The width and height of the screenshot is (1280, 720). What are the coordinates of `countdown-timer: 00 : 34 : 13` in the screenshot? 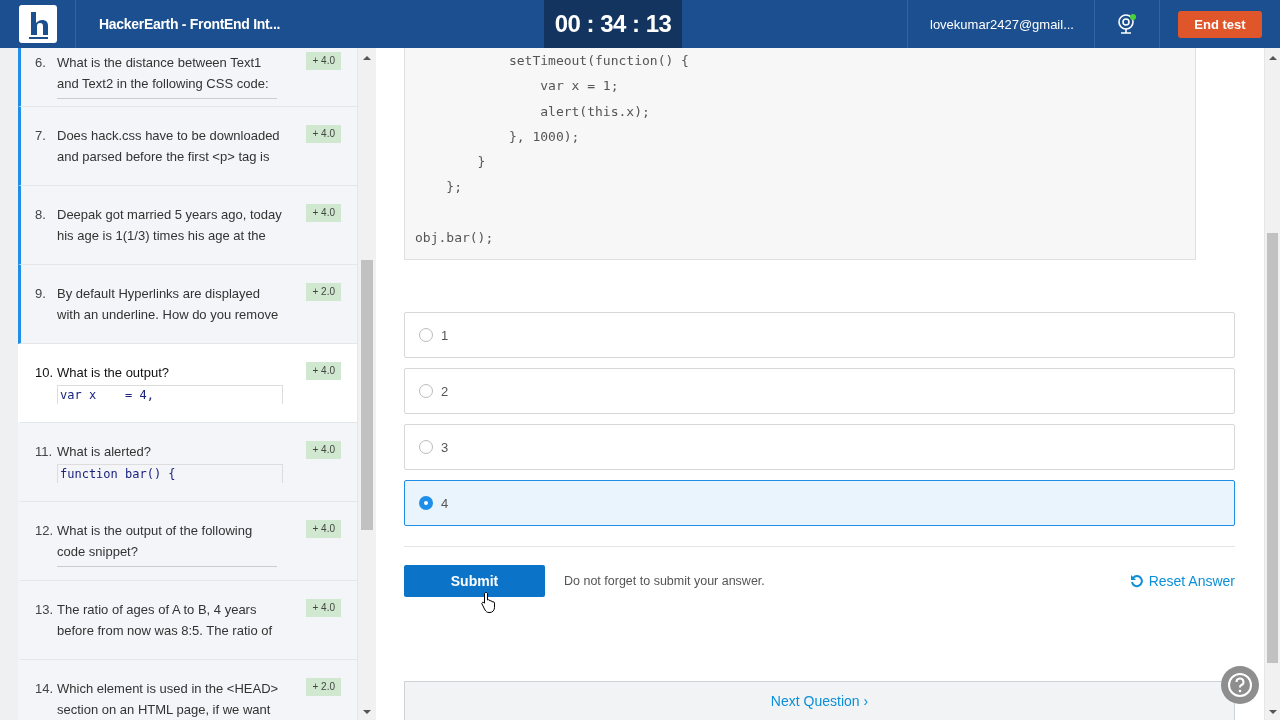 It's located at (613, 24).